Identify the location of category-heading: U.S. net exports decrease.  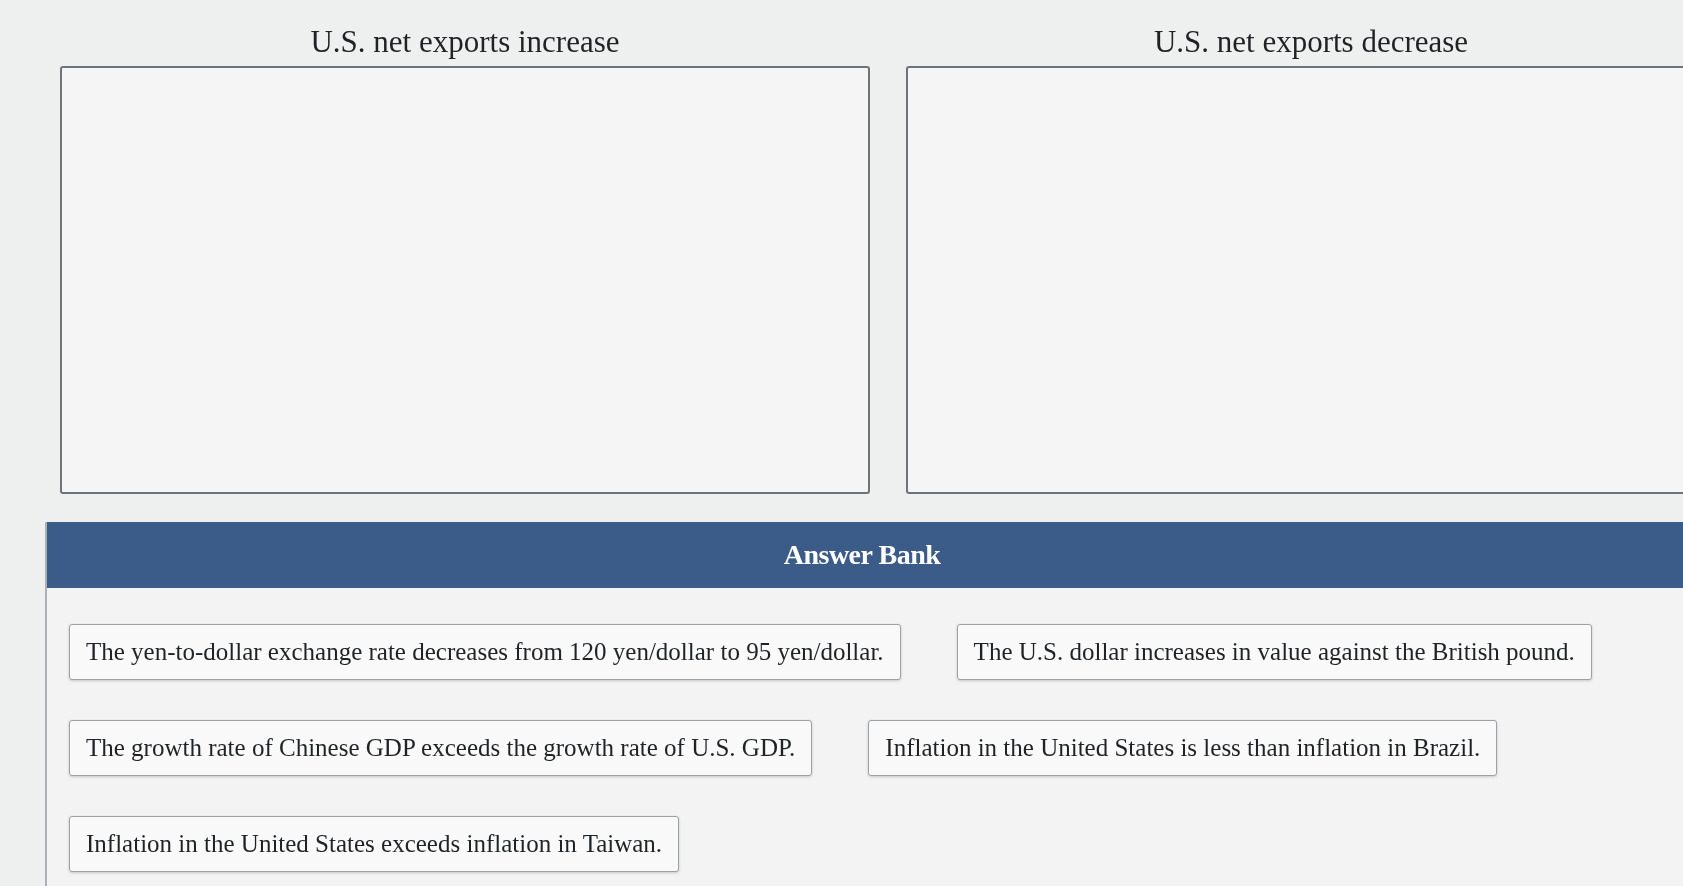
(1311, 42).